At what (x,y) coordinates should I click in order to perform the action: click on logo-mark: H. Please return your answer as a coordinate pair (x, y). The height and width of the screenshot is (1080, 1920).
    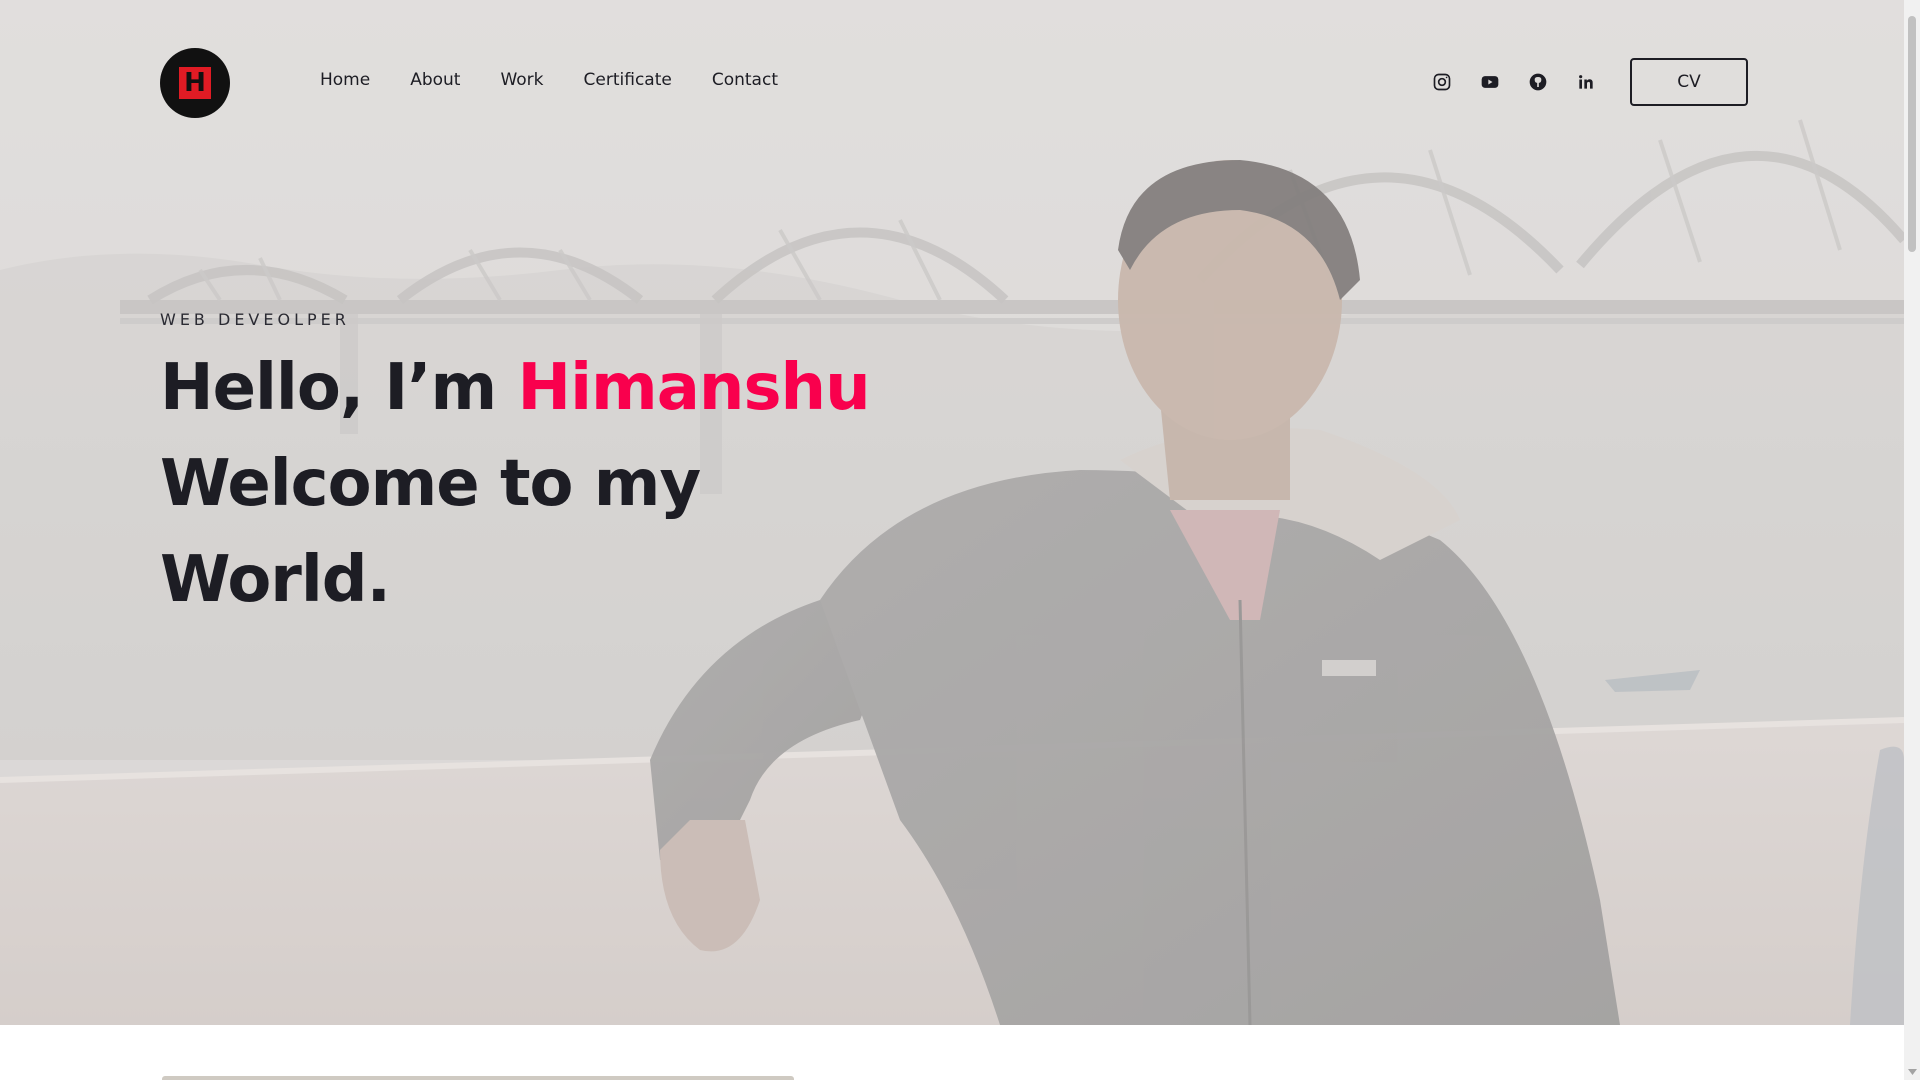
    Looking at the image, I should click on (195, 83).